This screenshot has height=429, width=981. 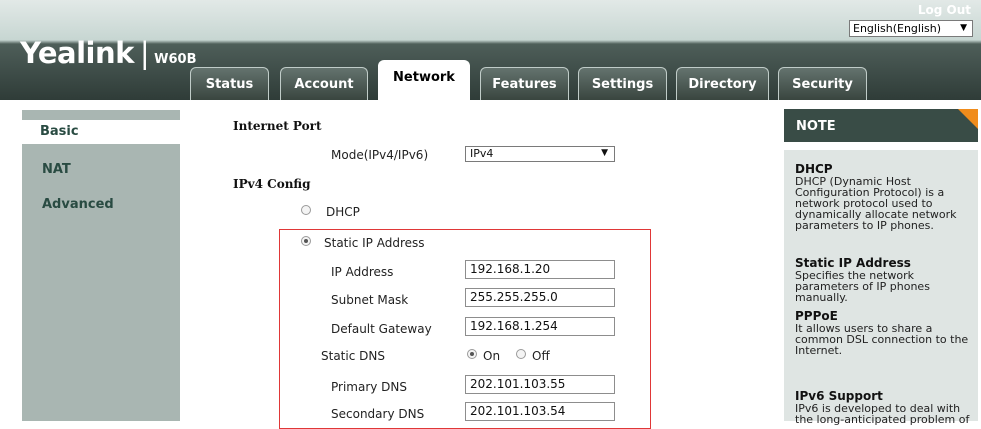 What do you see at coordinates (540, 411) in the screenshot?
I see `secondary-dns-input: 202.101.103.54` at bounding box center [540, 411].